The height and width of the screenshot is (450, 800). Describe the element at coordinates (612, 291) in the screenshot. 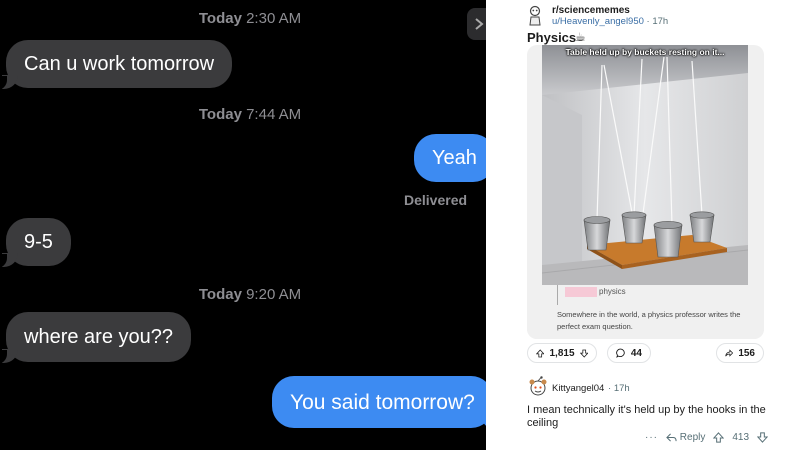

I see `meme-tag: physics` at that location.